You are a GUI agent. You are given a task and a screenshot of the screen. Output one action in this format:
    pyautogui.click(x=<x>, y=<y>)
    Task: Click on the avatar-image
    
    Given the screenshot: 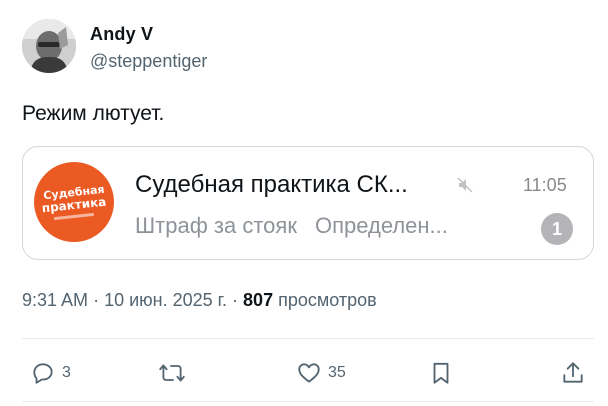 What is the action you would take?
    pyautogui.click(x=49, y=46)
    